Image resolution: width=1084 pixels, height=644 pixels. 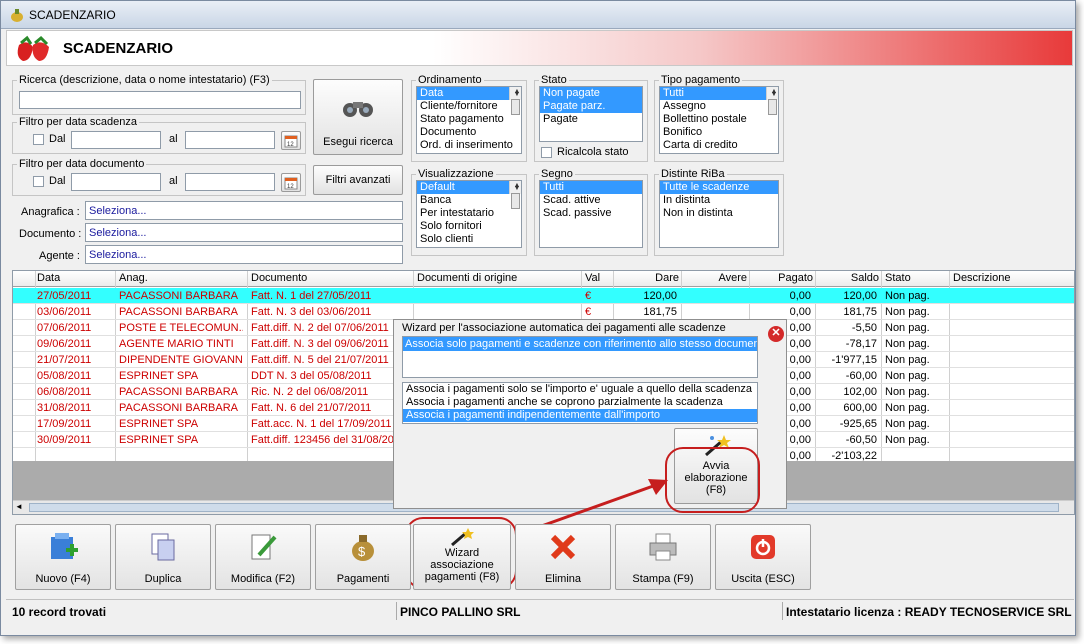 What do you see at coordinates (358, 142) in the screenshot?
I see `search-button-label: Esegui ricerca` at bounding box center [358, 142].